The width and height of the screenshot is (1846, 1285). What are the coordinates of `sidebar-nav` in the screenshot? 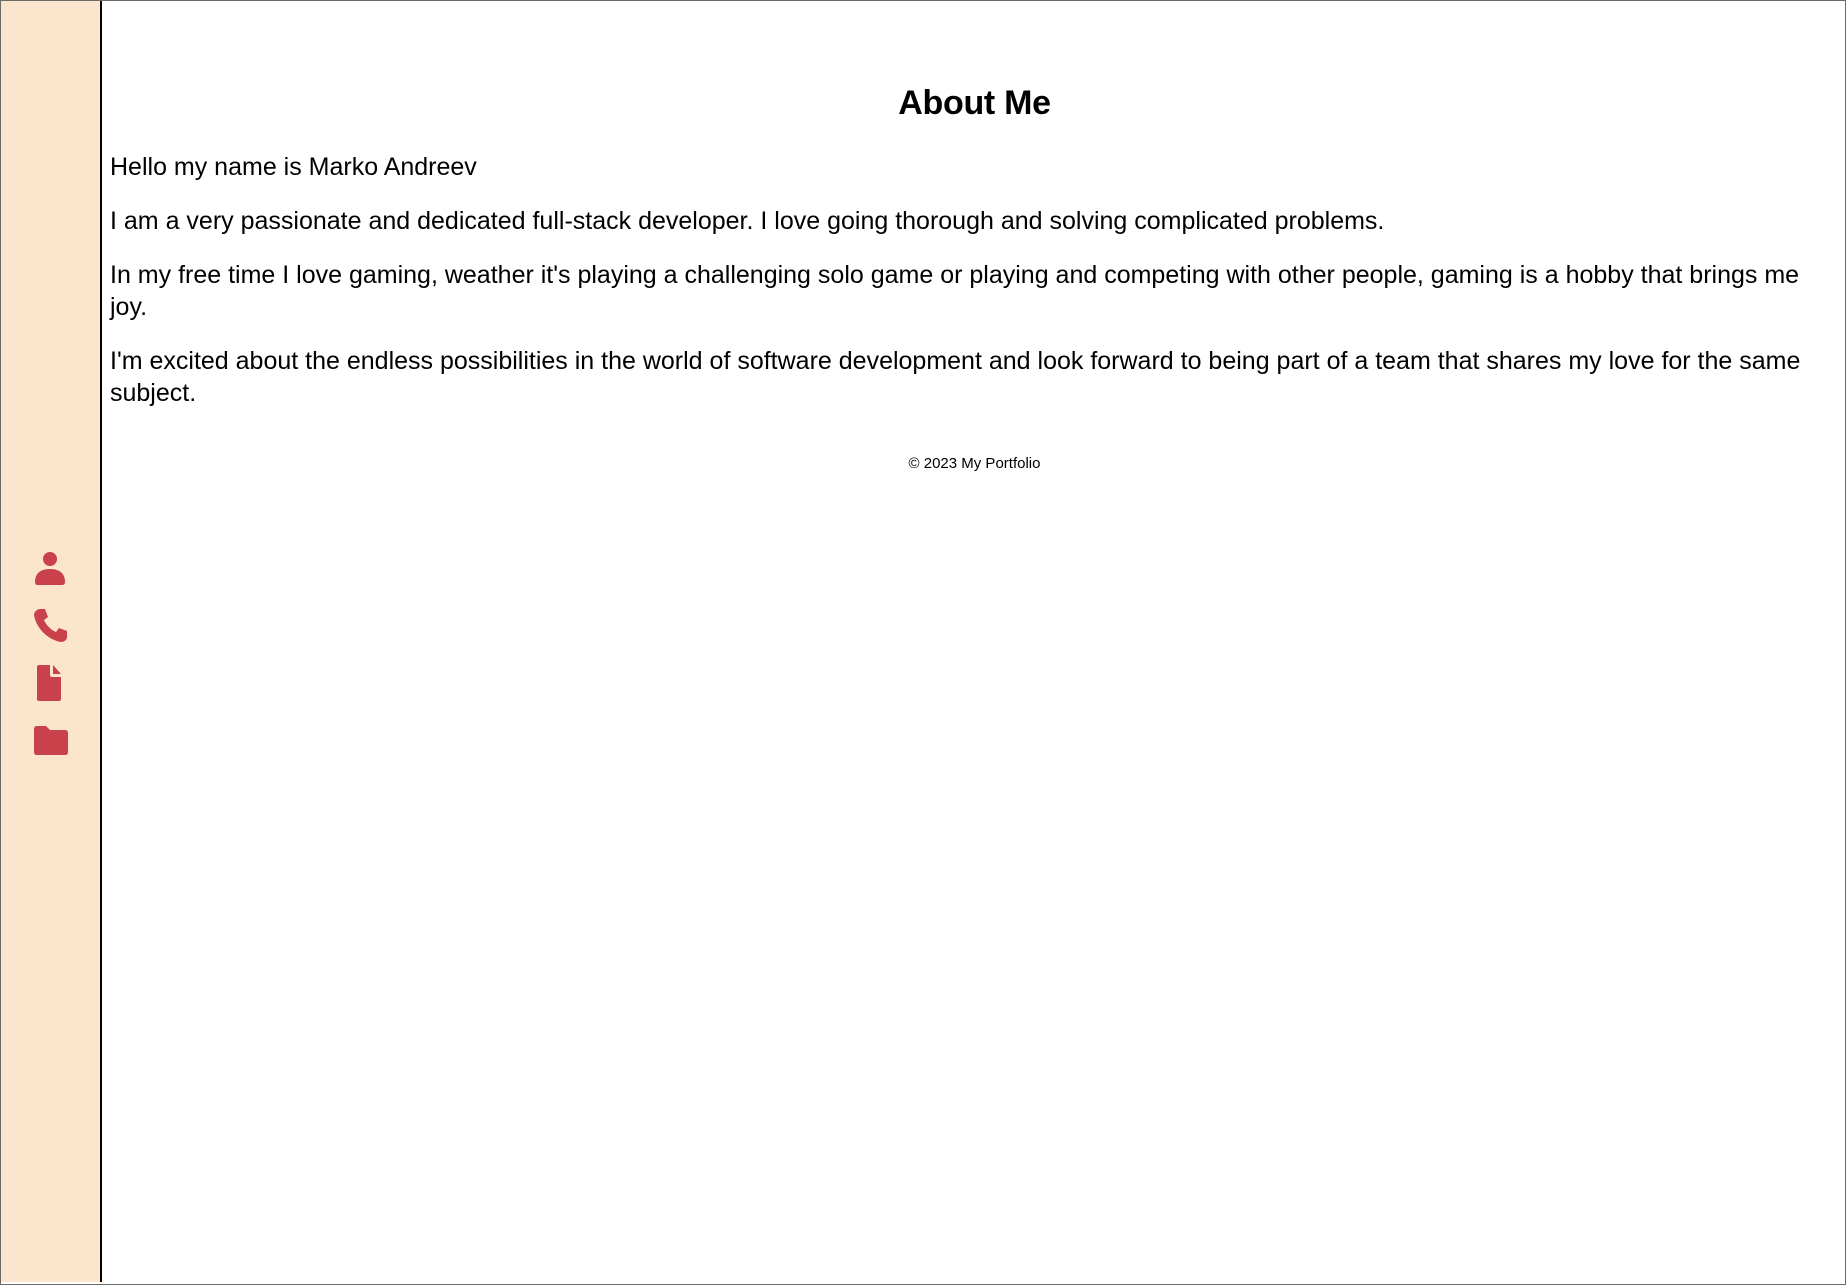 It's located at (51, 663).